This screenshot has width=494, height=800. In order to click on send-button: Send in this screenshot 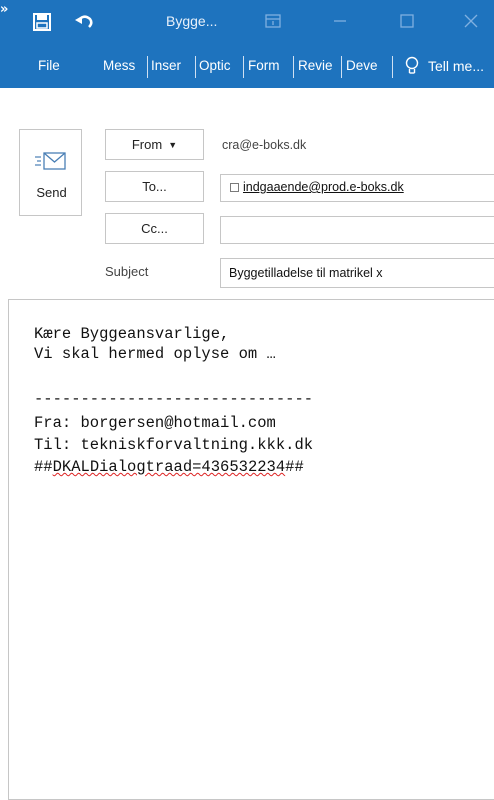, I will do `click(50, 172)`.